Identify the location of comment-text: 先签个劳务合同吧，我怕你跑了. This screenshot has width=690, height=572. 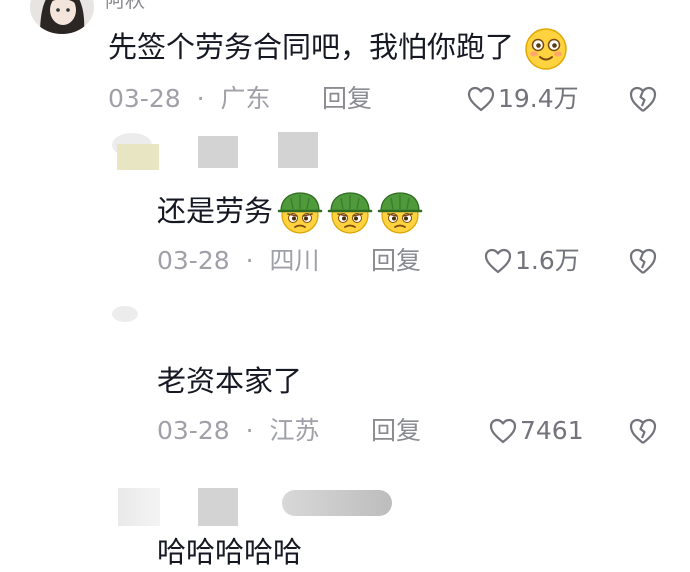
(338, 49).